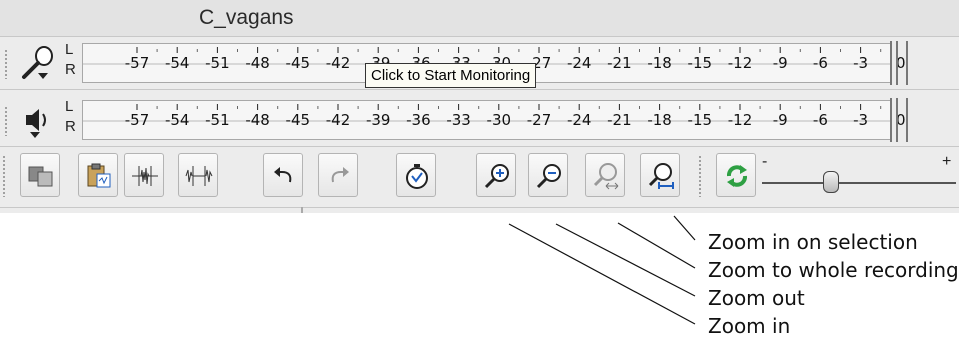 This screenshot has height=339, width=959. What do you see at coordinates (451, 75) in the screenshot?
I see `monitoring-tooltip: Click to Start Monitoring` at bounding box center [451, 75].